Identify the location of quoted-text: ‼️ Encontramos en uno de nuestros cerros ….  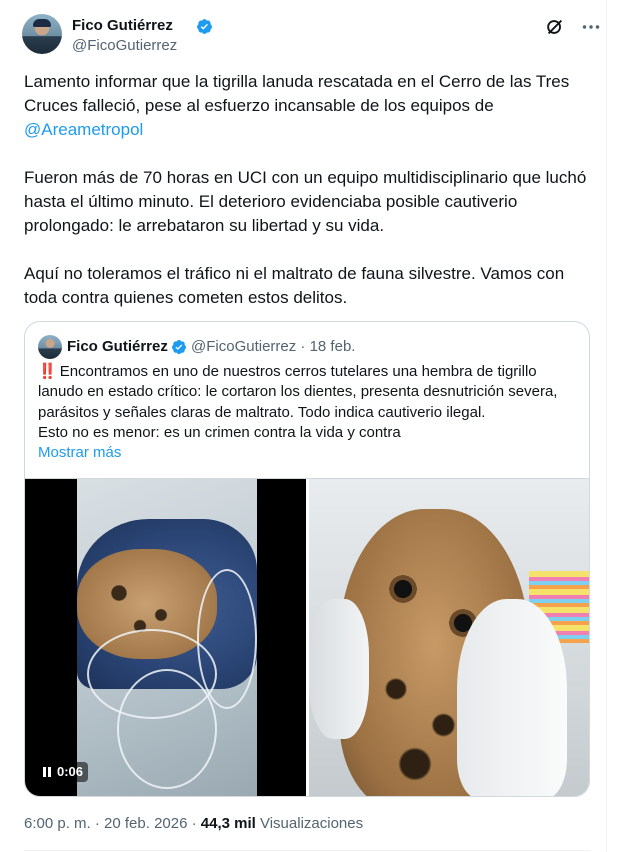
(310, 402).